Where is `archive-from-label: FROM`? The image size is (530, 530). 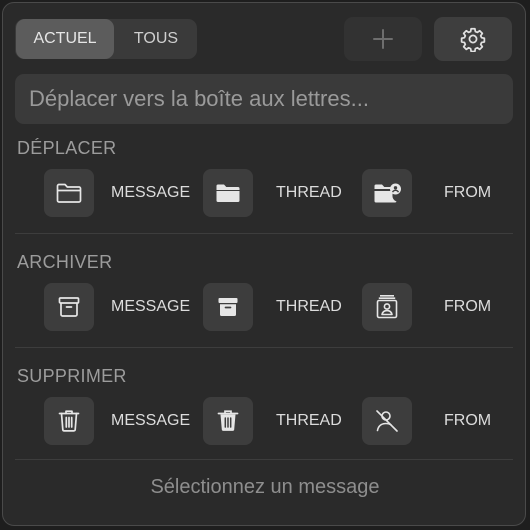
archive-from-label: FROM is located at coordinates (468, 306).